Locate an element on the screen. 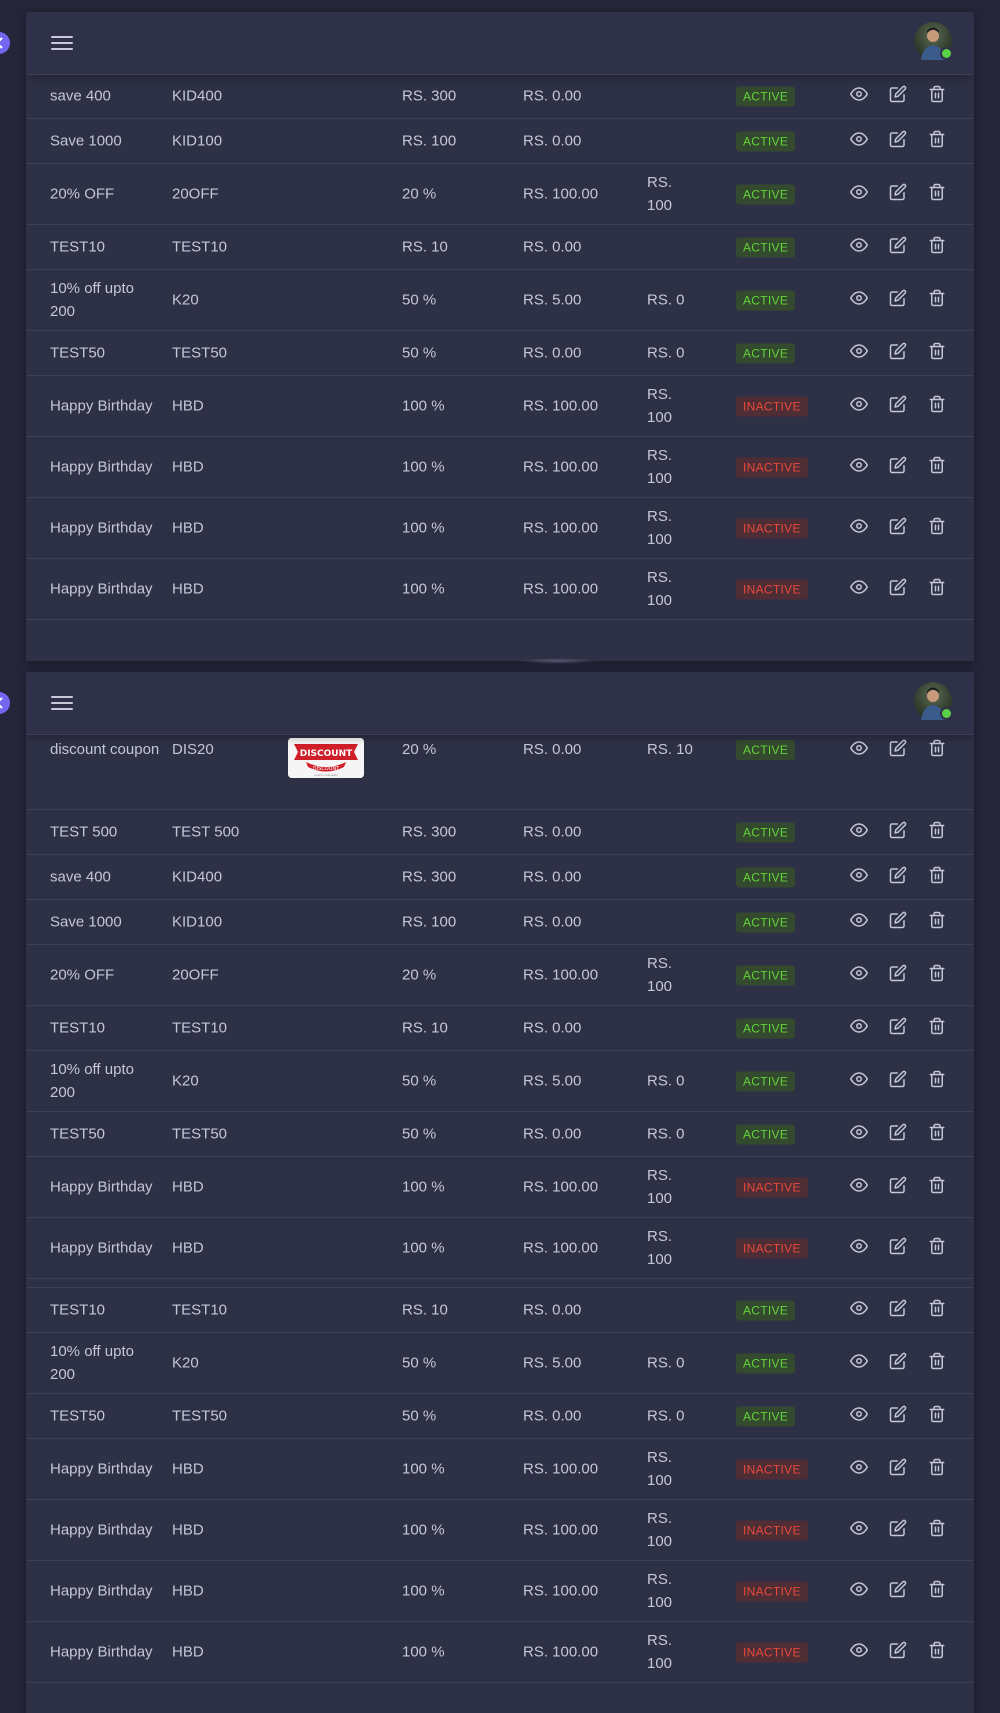 This screenshot has width=1000, height=1713. coupon-code: TEST10 is located at coordinates (200, 247).